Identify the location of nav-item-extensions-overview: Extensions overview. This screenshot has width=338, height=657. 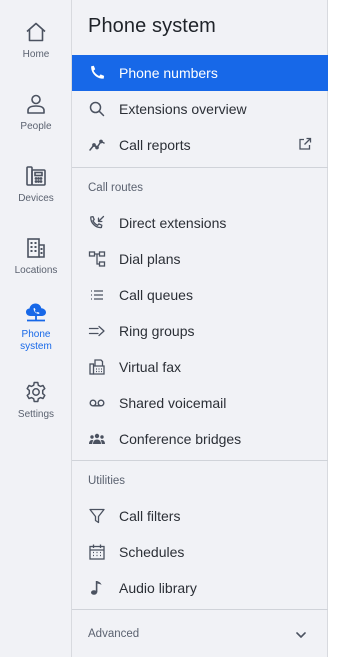
(200, 109).